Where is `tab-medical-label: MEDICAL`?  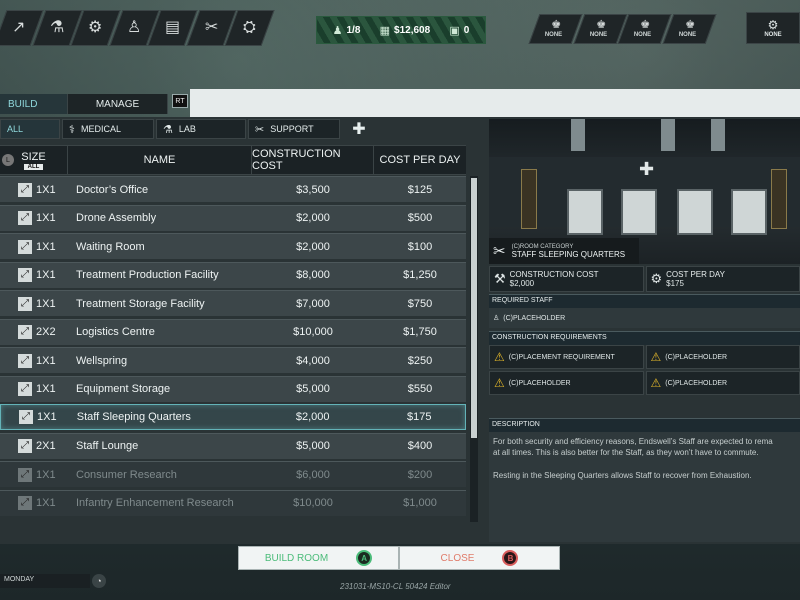 tab-medical-label: MEDICAL is located at coordinates (100, 129).